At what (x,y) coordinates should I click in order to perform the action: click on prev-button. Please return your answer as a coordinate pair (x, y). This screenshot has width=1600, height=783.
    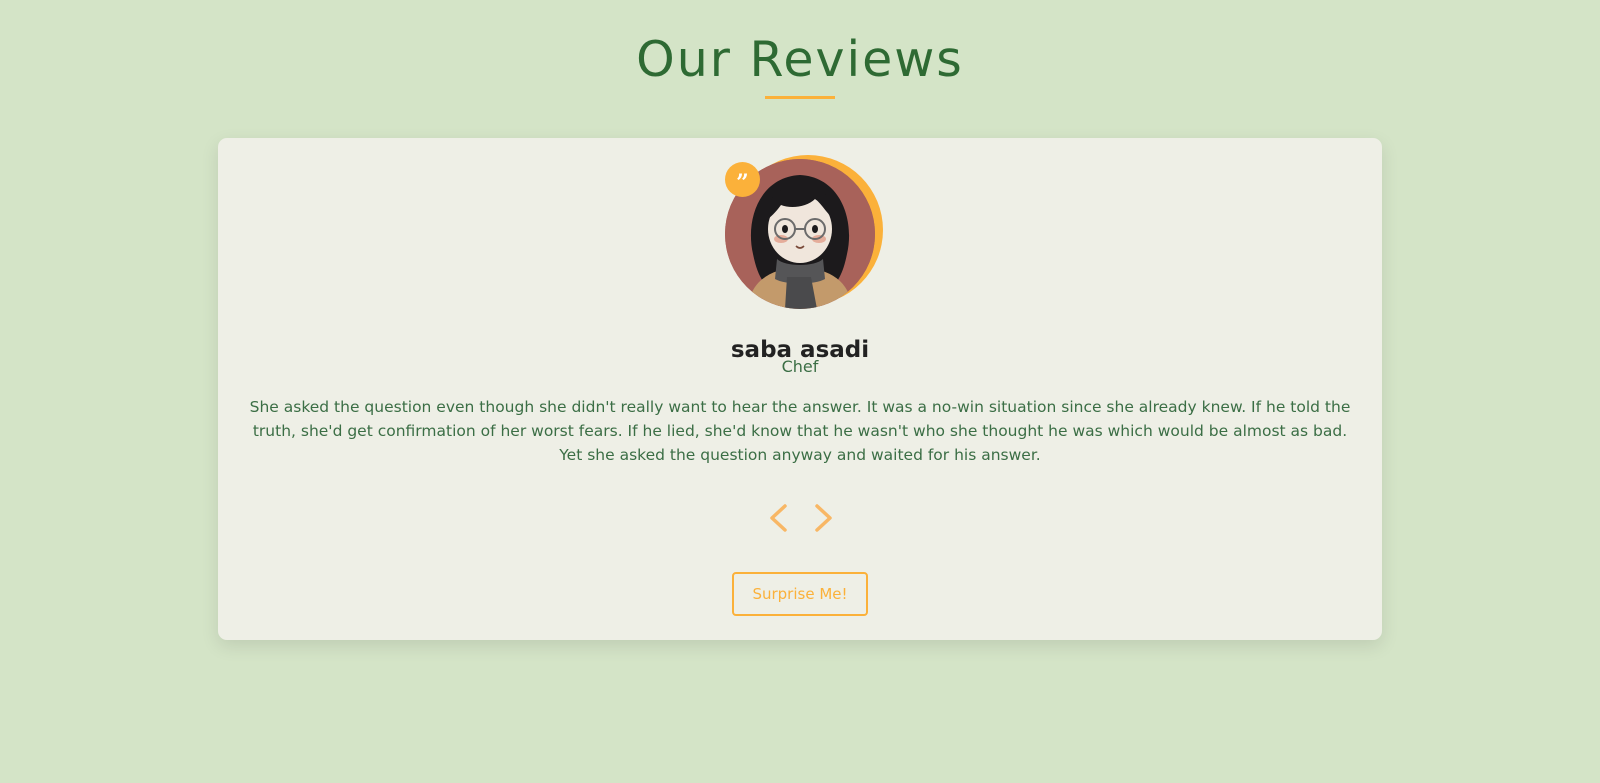
    Looking at the image, I should click on (779, 518).